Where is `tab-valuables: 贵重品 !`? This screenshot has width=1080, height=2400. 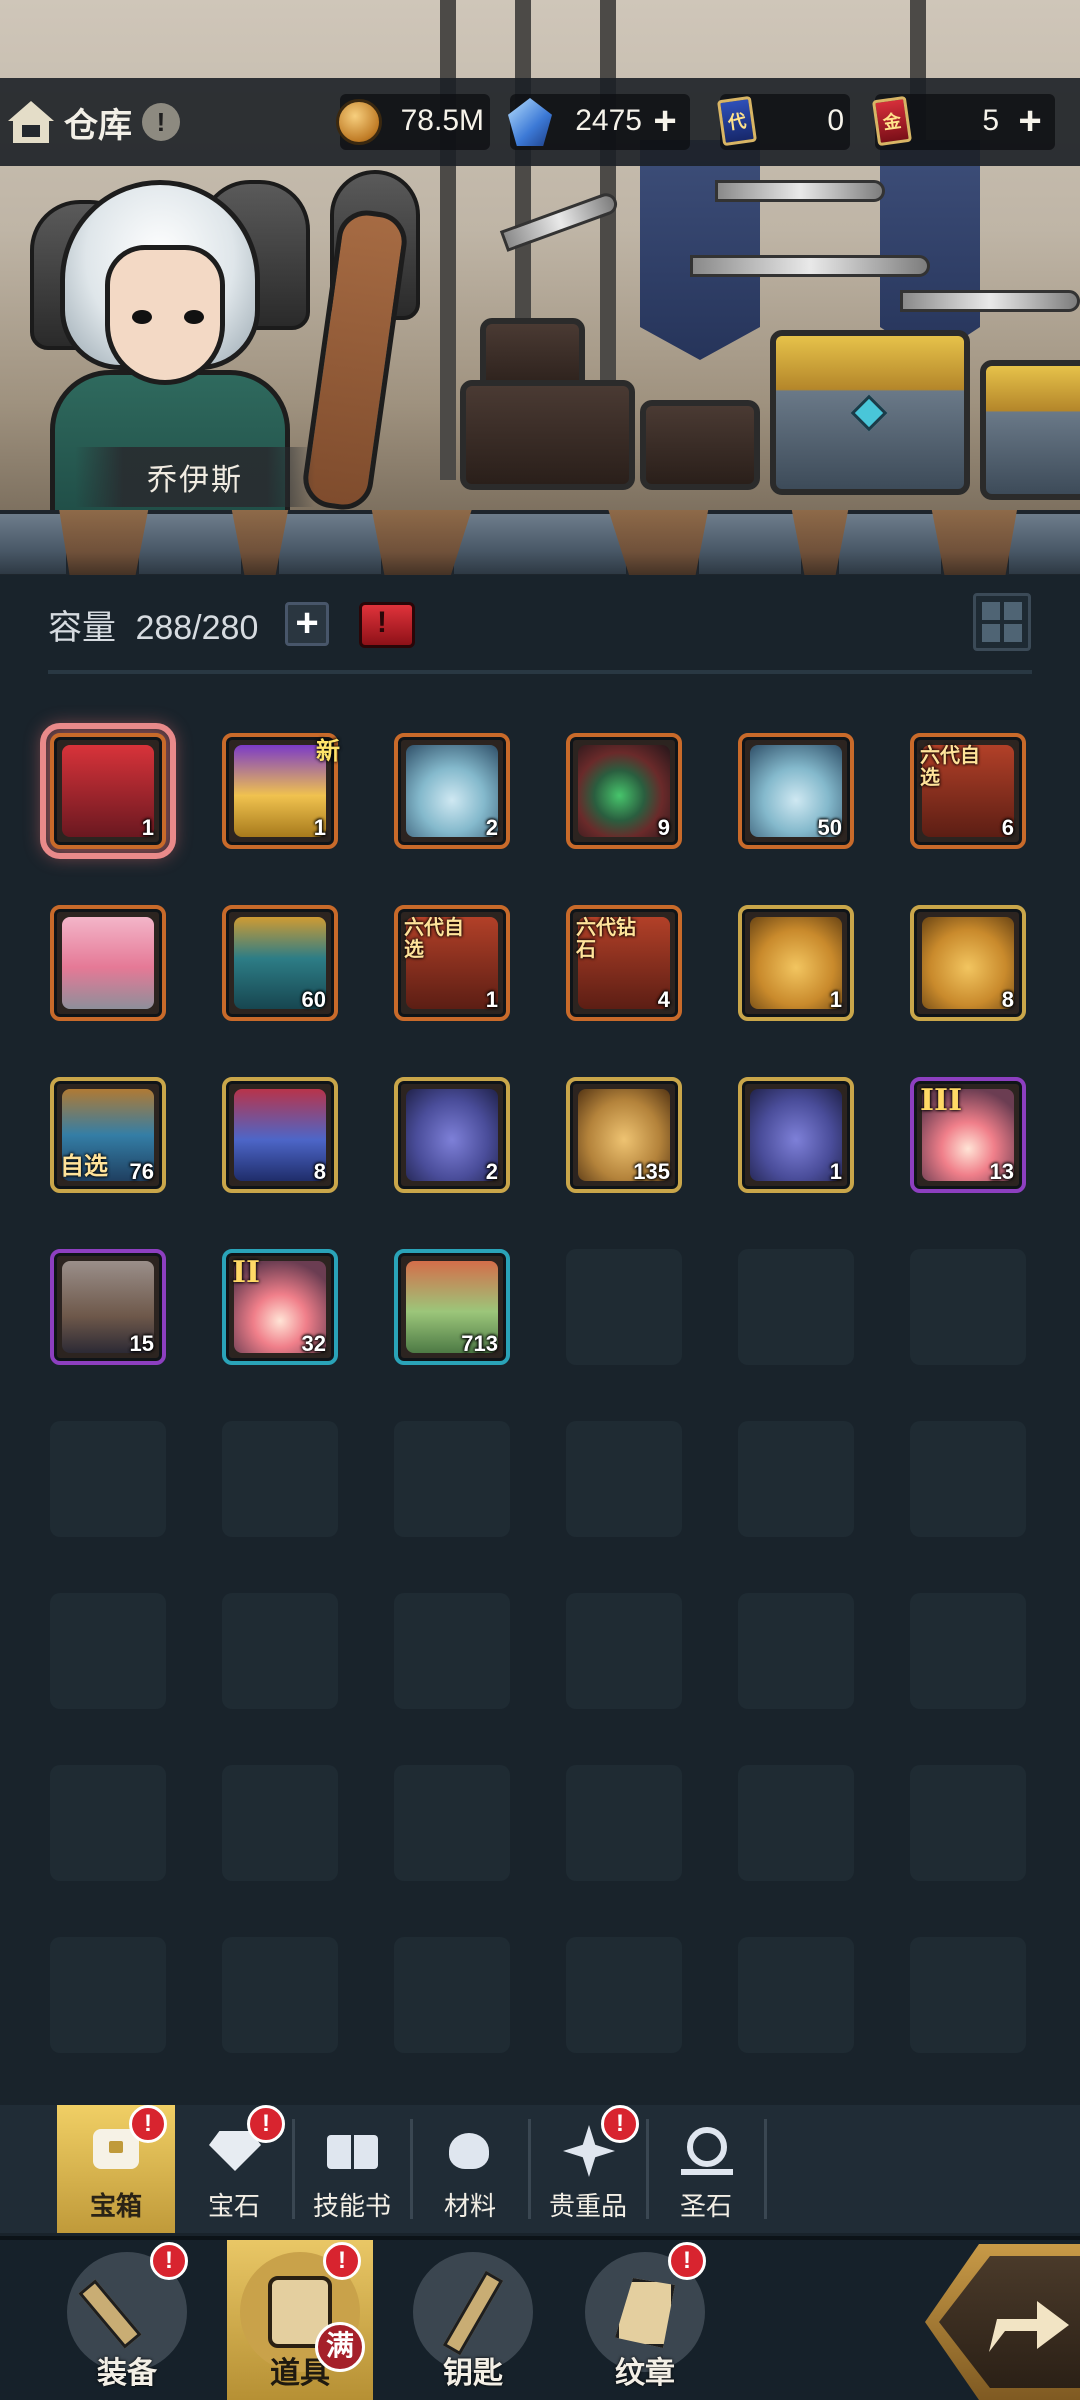 tab-valuables: 贵重品 ! is located at coordinates (589, 2169).